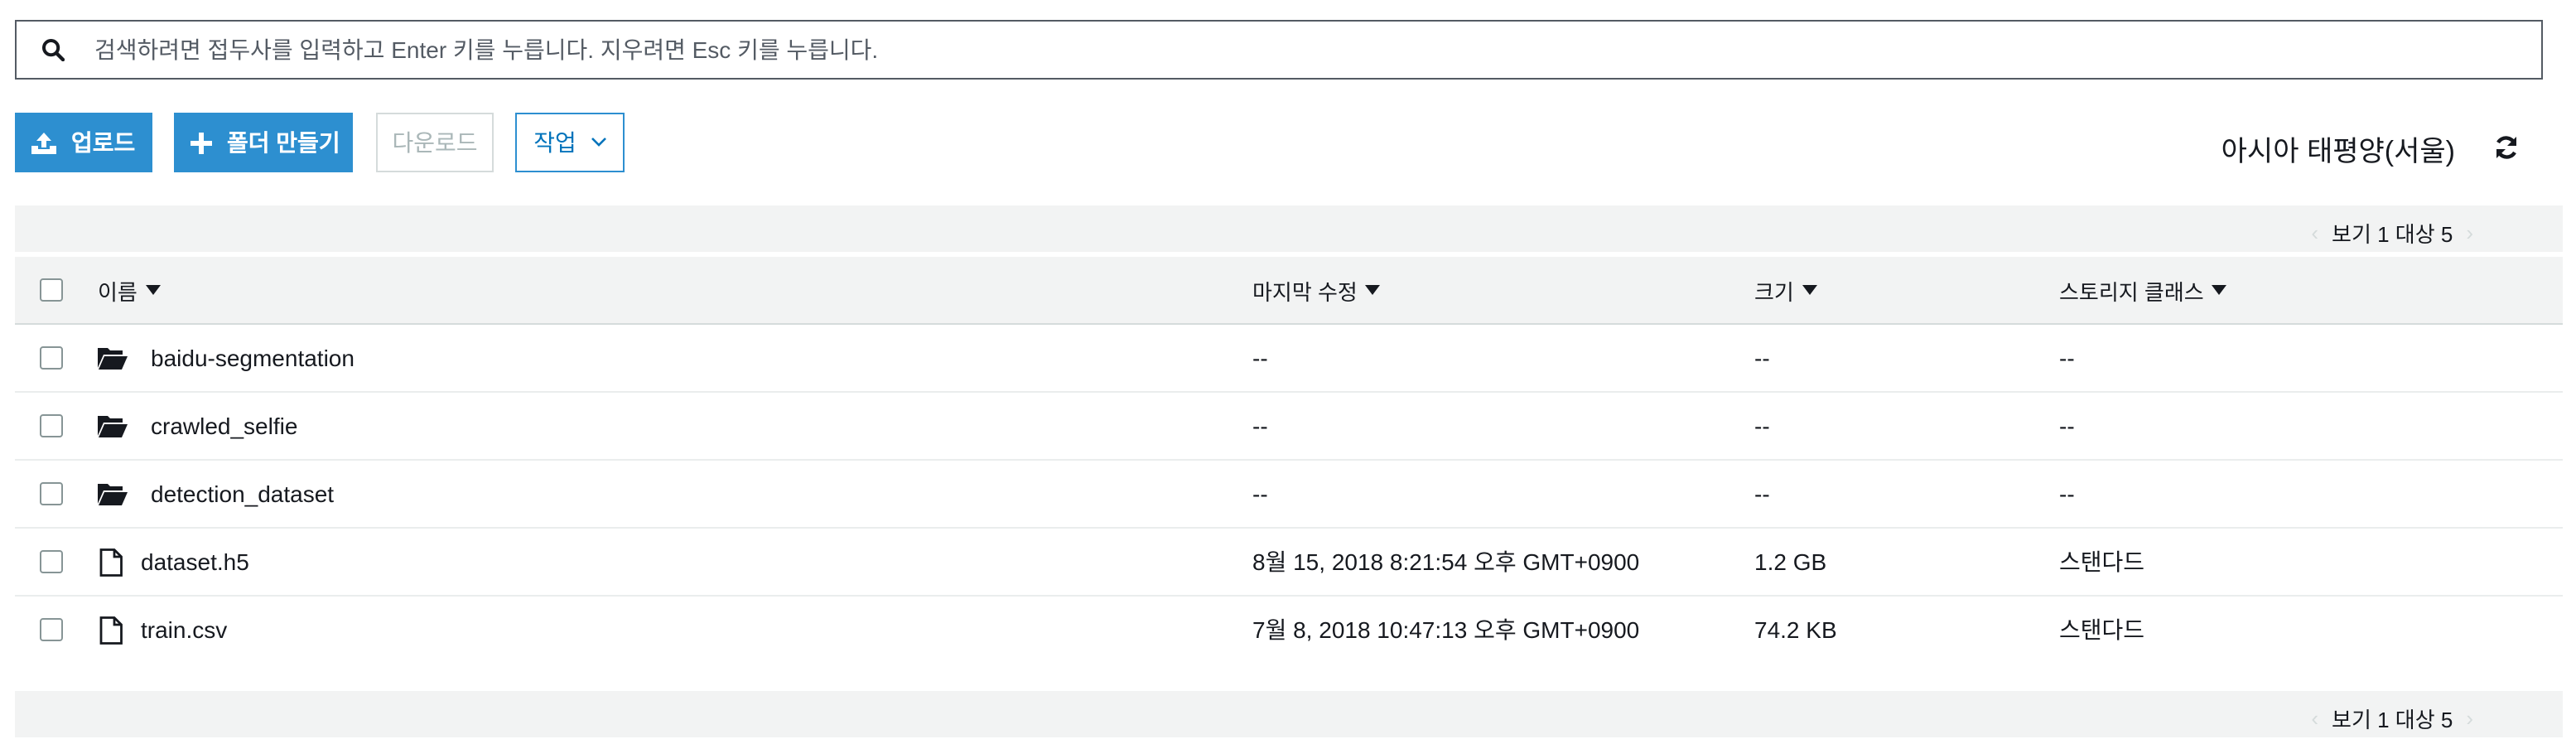 This screenshot has width=2576, height=744. Describe the element at coordinates (555, 142) in the screenshot. I see `actions-label: 작업` at that location.